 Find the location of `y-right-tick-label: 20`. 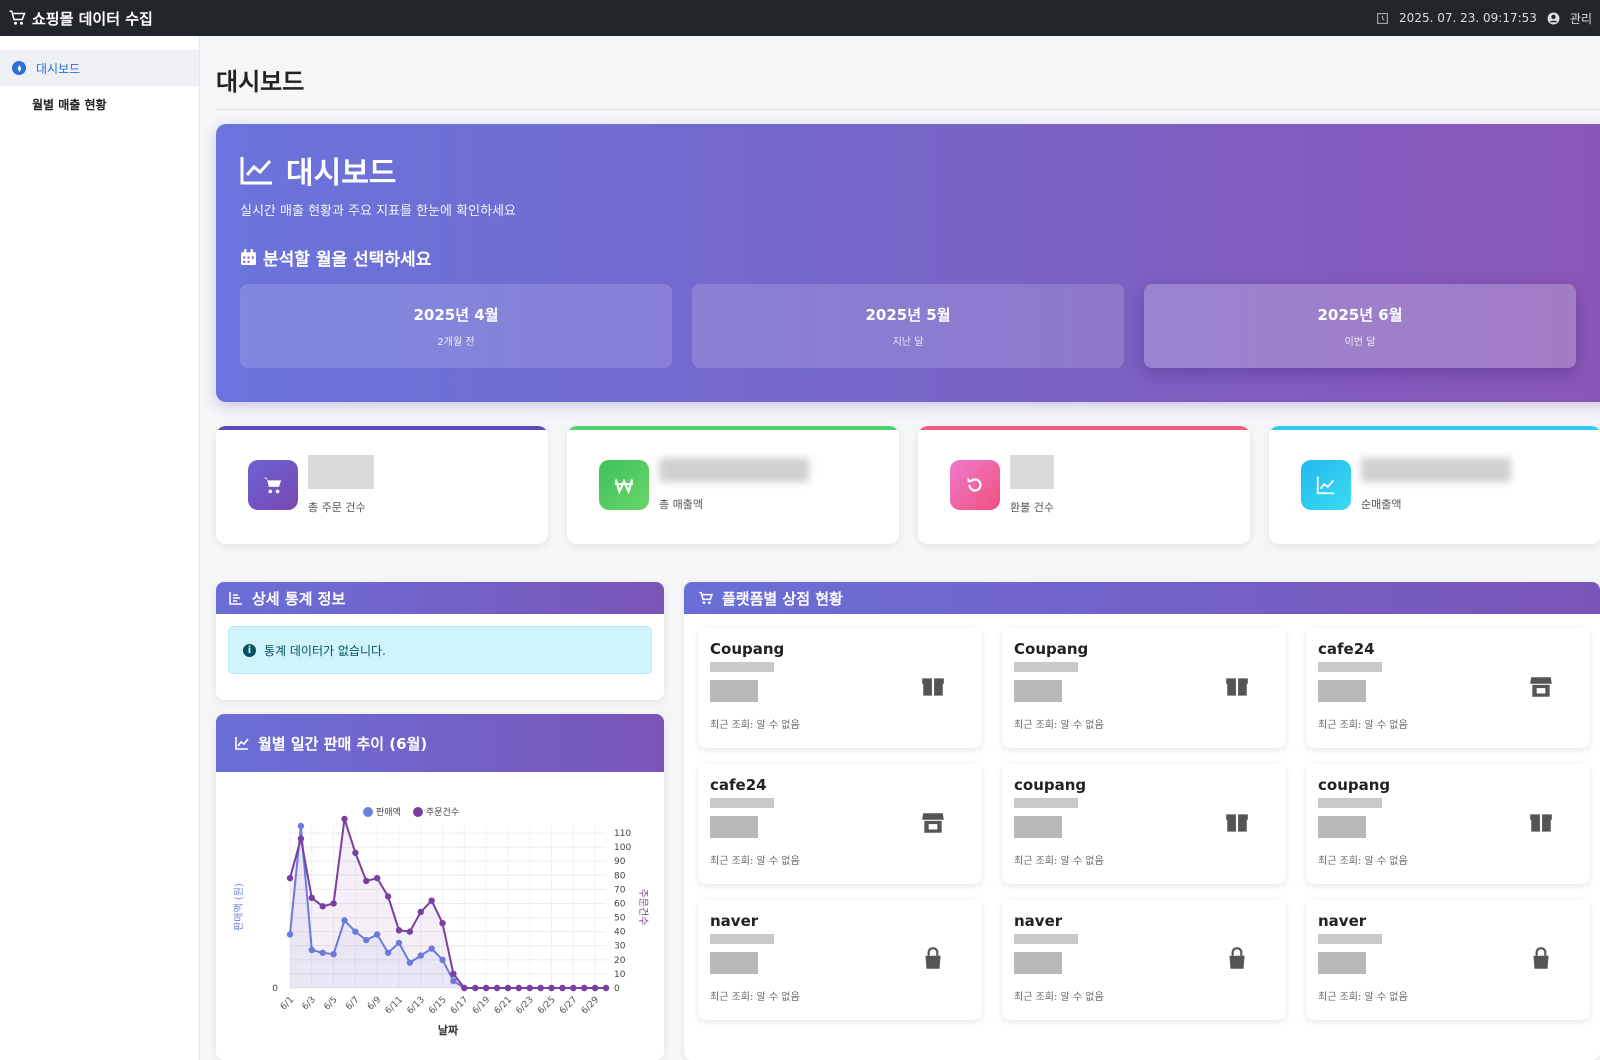

y-right-tick-label: 20 is located at coordinates (620, 961).